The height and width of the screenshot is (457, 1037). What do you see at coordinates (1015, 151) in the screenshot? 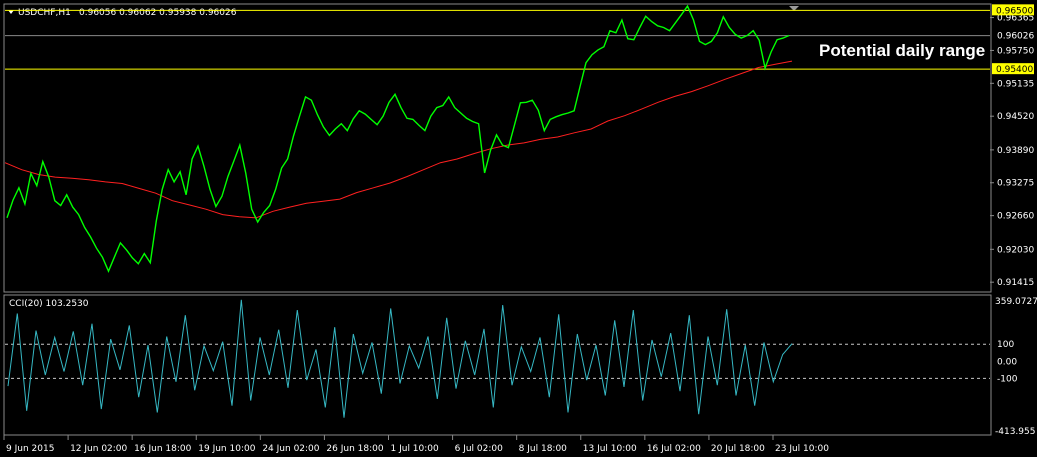
I see `price-tick-label: 0.93890` at bounding box center [1015, 151].